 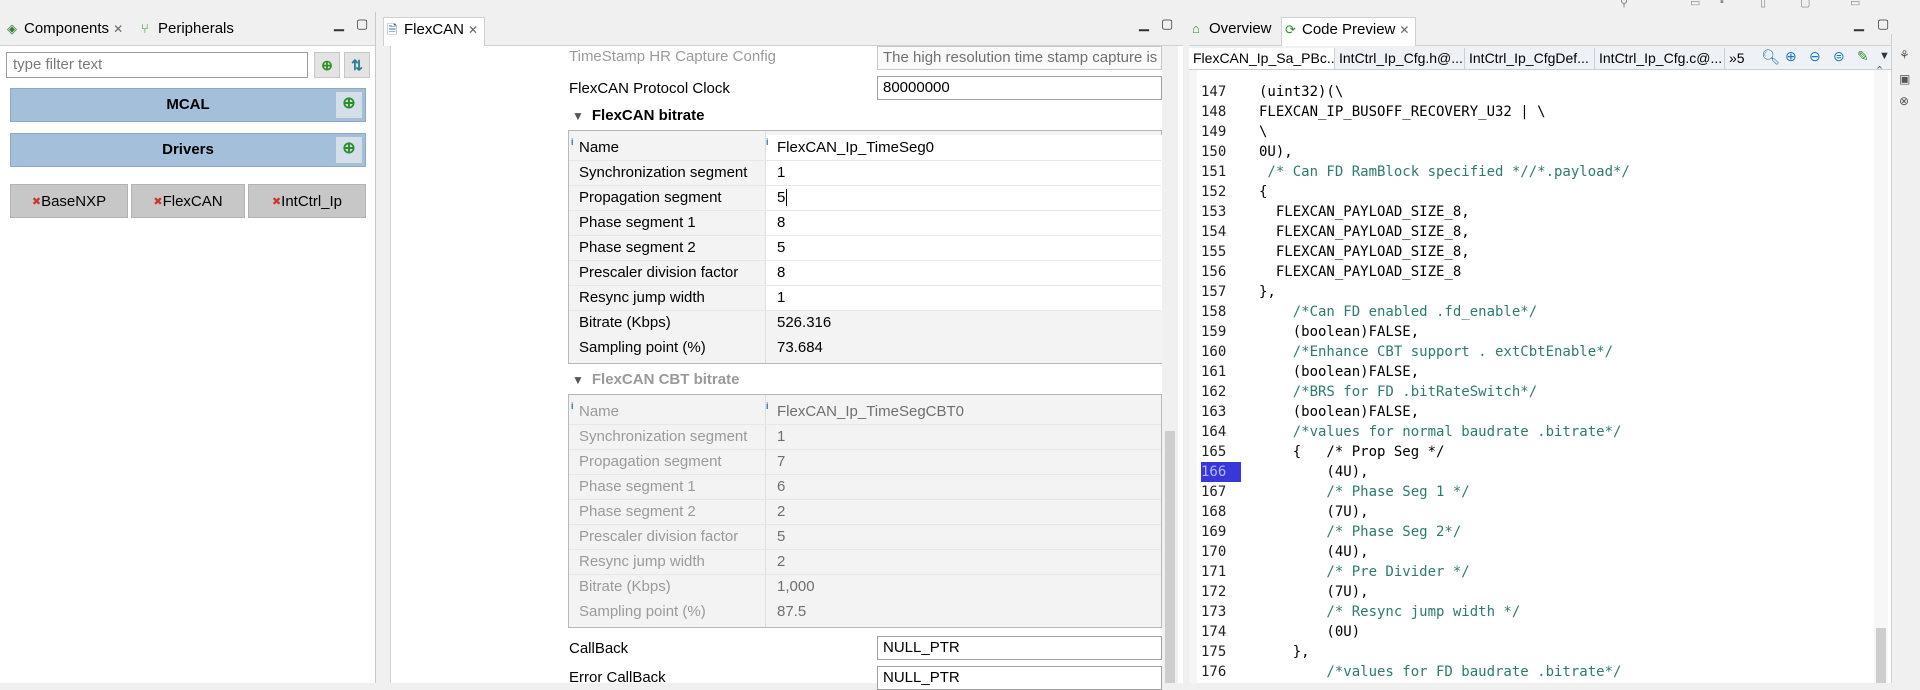 I want to click on line-number: 167, so click(x=1221, y=492).